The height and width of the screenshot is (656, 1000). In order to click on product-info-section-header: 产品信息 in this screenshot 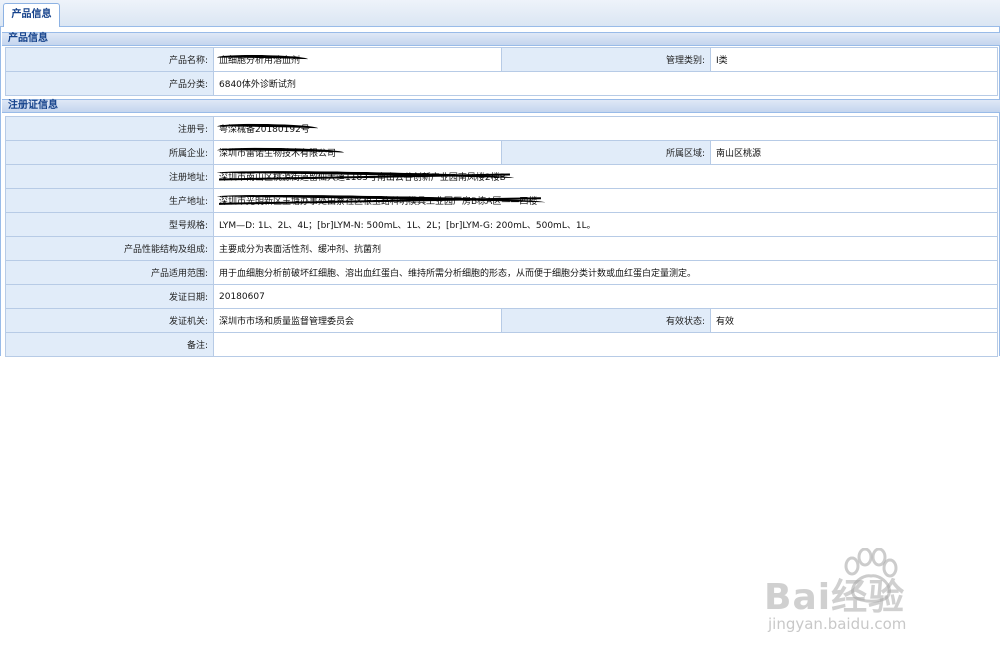, I will do `click(501, 39)`.